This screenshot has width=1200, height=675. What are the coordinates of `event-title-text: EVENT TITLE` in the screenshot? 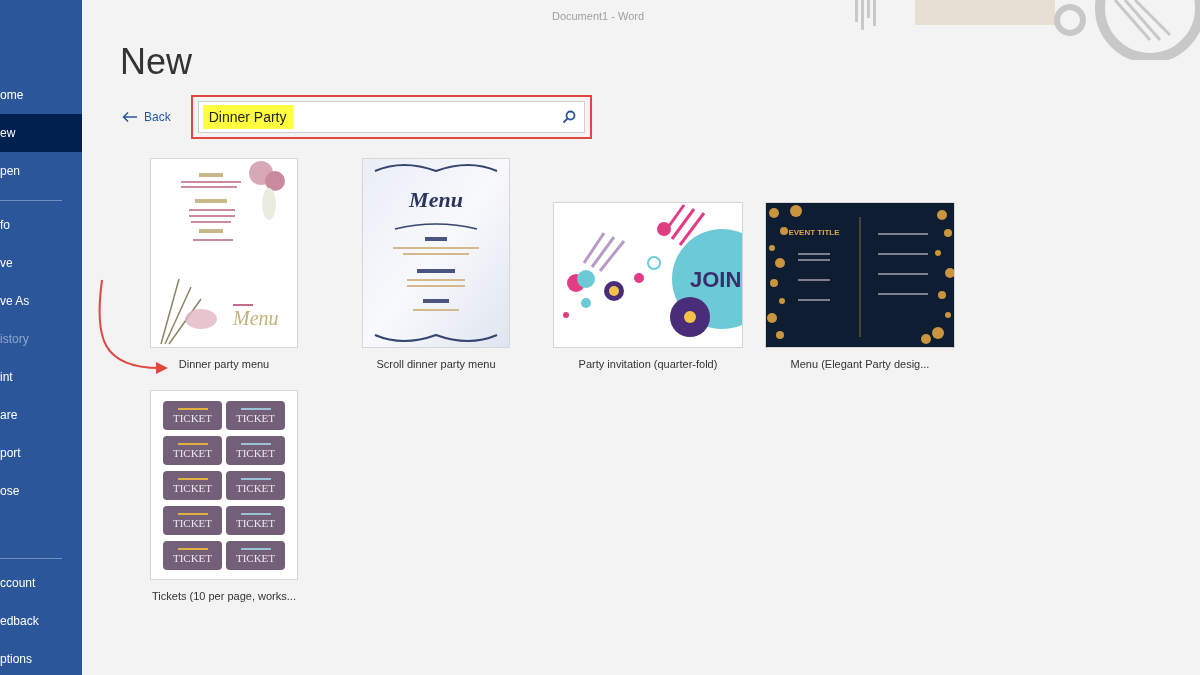 It's located at (814, 232).